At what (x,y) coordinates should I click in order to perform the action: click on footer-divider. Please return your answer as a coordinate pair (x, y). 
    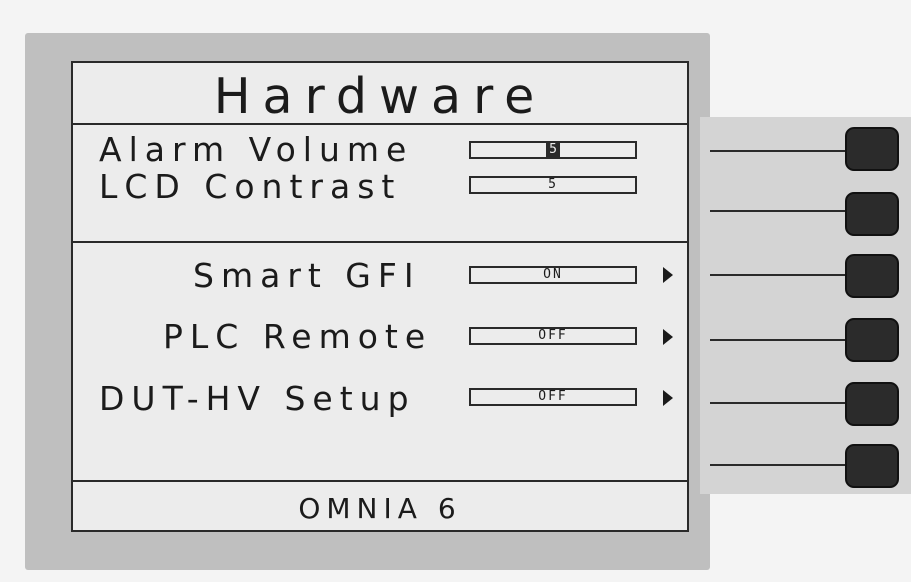
    Looking at the image, I should click on (380, 481).